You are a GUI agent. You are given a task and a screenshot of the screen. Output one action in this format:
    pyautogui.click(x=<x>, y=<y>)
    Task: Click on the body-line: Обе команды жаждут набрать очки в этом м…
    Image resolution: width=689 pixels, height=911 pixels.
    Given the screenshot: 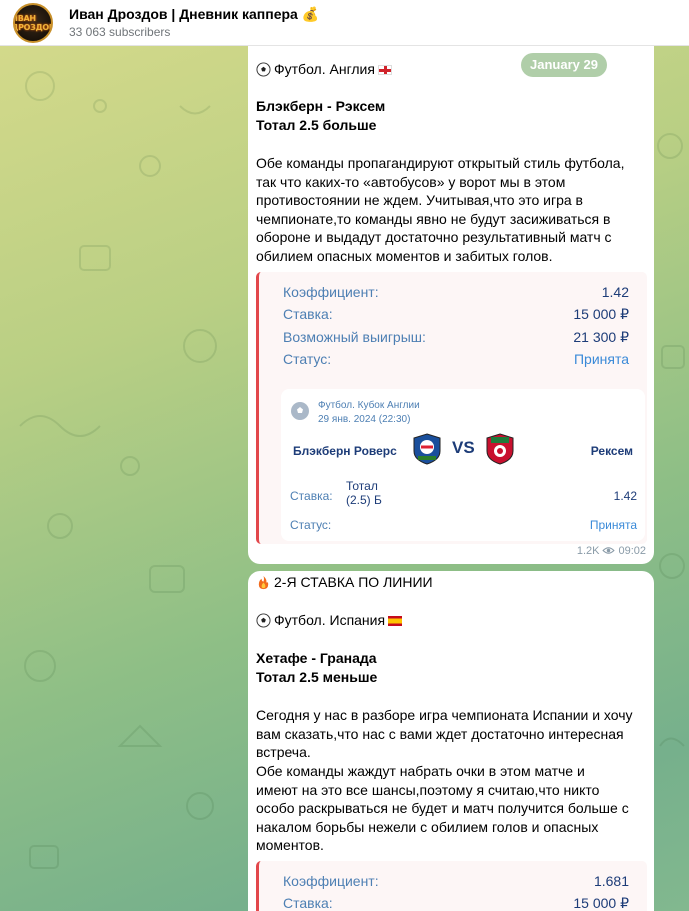 What is the action you would take?
    pyautogui.click(x=420, y=771)
    